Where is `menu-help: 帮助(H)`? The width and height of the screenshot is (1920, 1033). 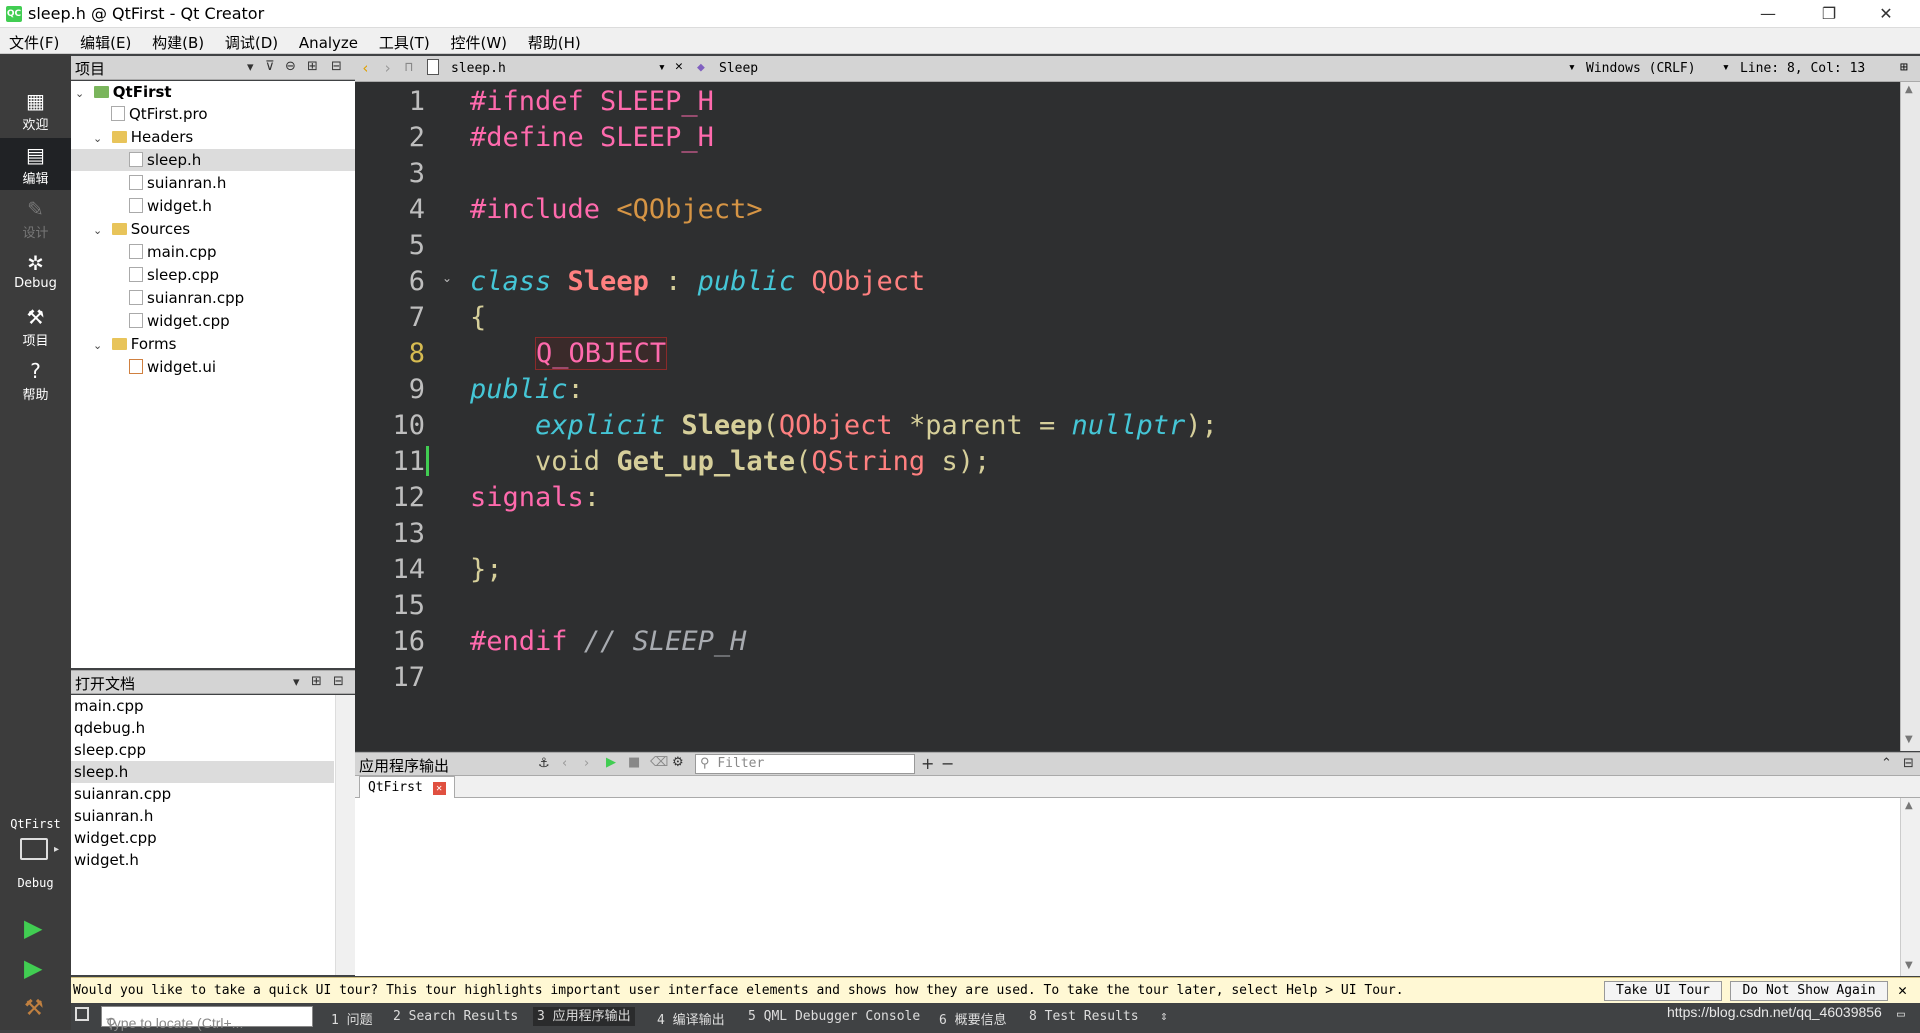 menu-help: 帮助(H) is located at coordinates (553, 40).